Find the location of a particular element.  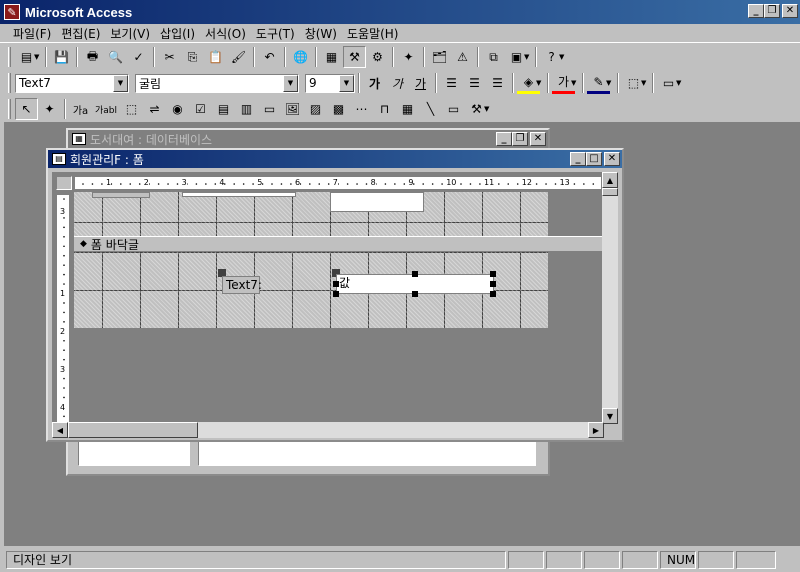

line-width-dropdown-arrow: ▼ is located at coordinates (645, 83).